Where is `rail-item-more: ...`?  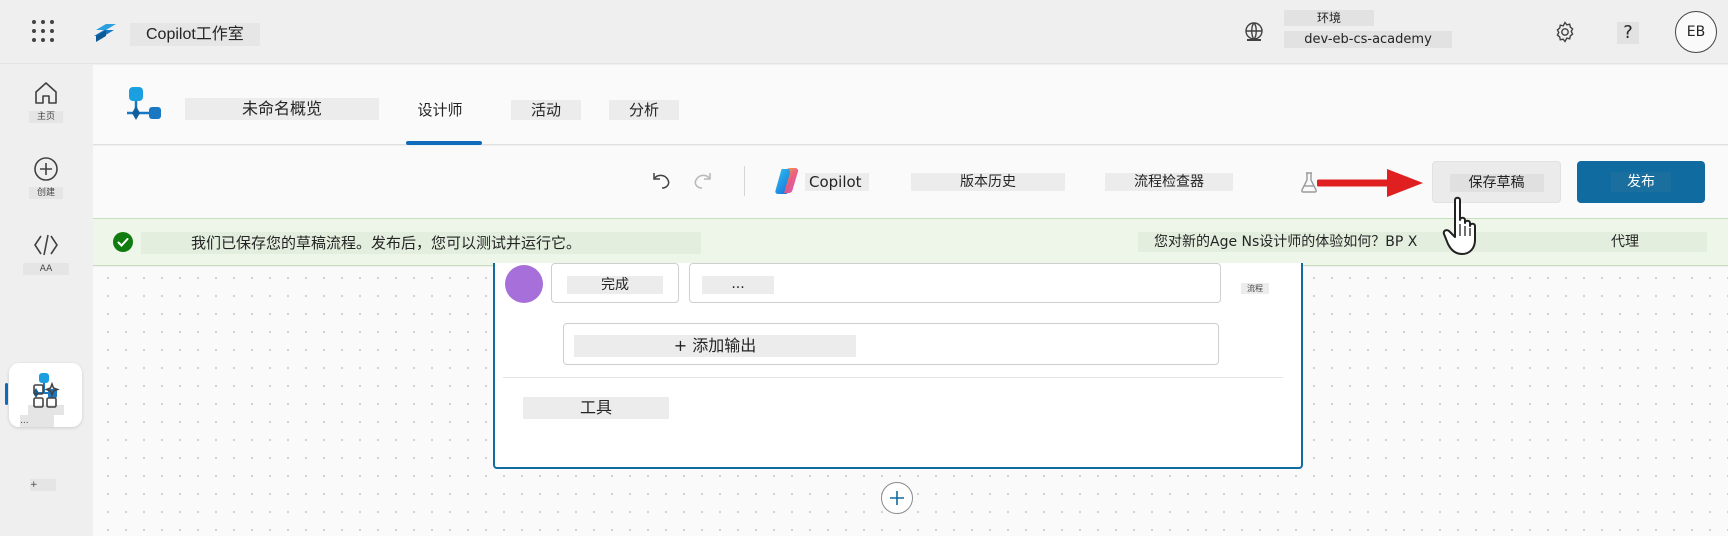 rail-item-more: ... is located at coordinates (46, 404).